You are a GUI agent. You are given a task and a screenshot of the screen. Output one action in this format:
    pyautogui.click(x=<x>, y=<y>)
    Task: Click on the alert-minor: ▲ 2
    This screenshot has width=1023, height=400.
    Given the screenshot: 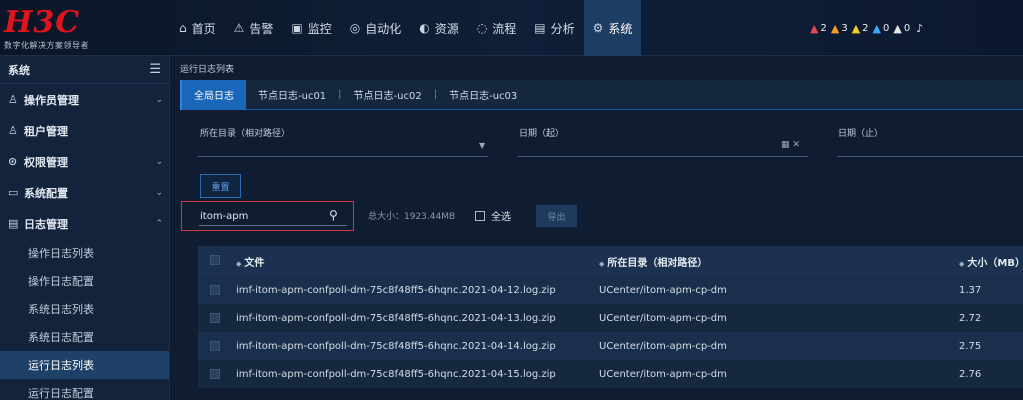 What is the action you would take?
    pyautogui.click(x=860, y=28)
    